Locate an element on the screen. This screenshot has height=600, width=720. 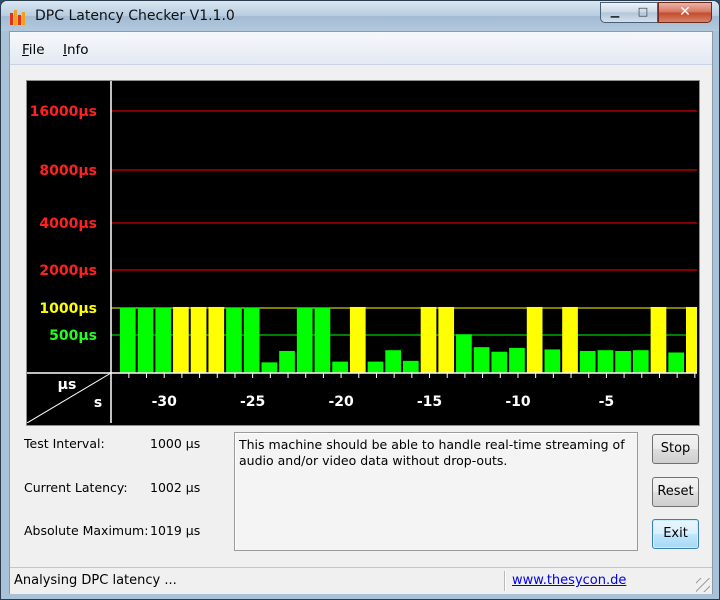
website-link: www.thesycon.de is located at coordinates (569, 580).